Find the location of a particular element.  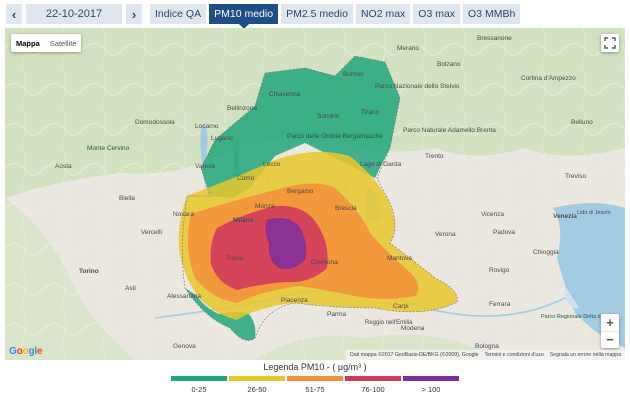

place-label: Sondrio is located at coordinates (328, 116).